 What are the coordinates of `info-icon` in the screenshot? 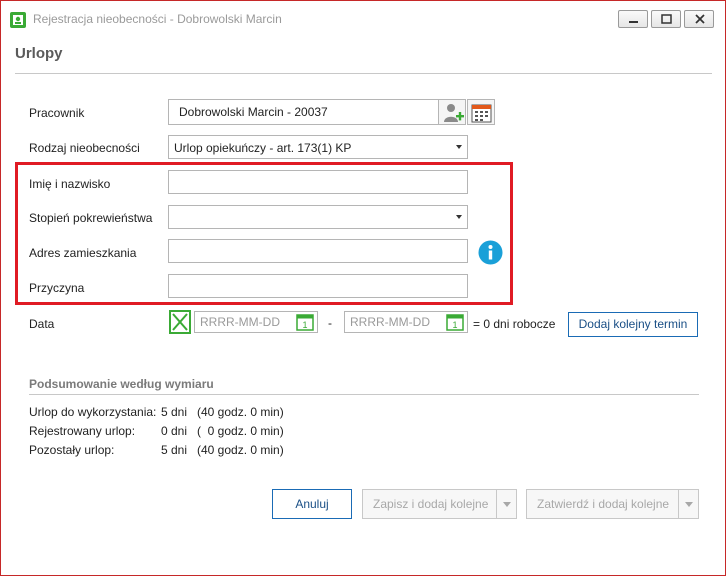 It's located at (490, 252).